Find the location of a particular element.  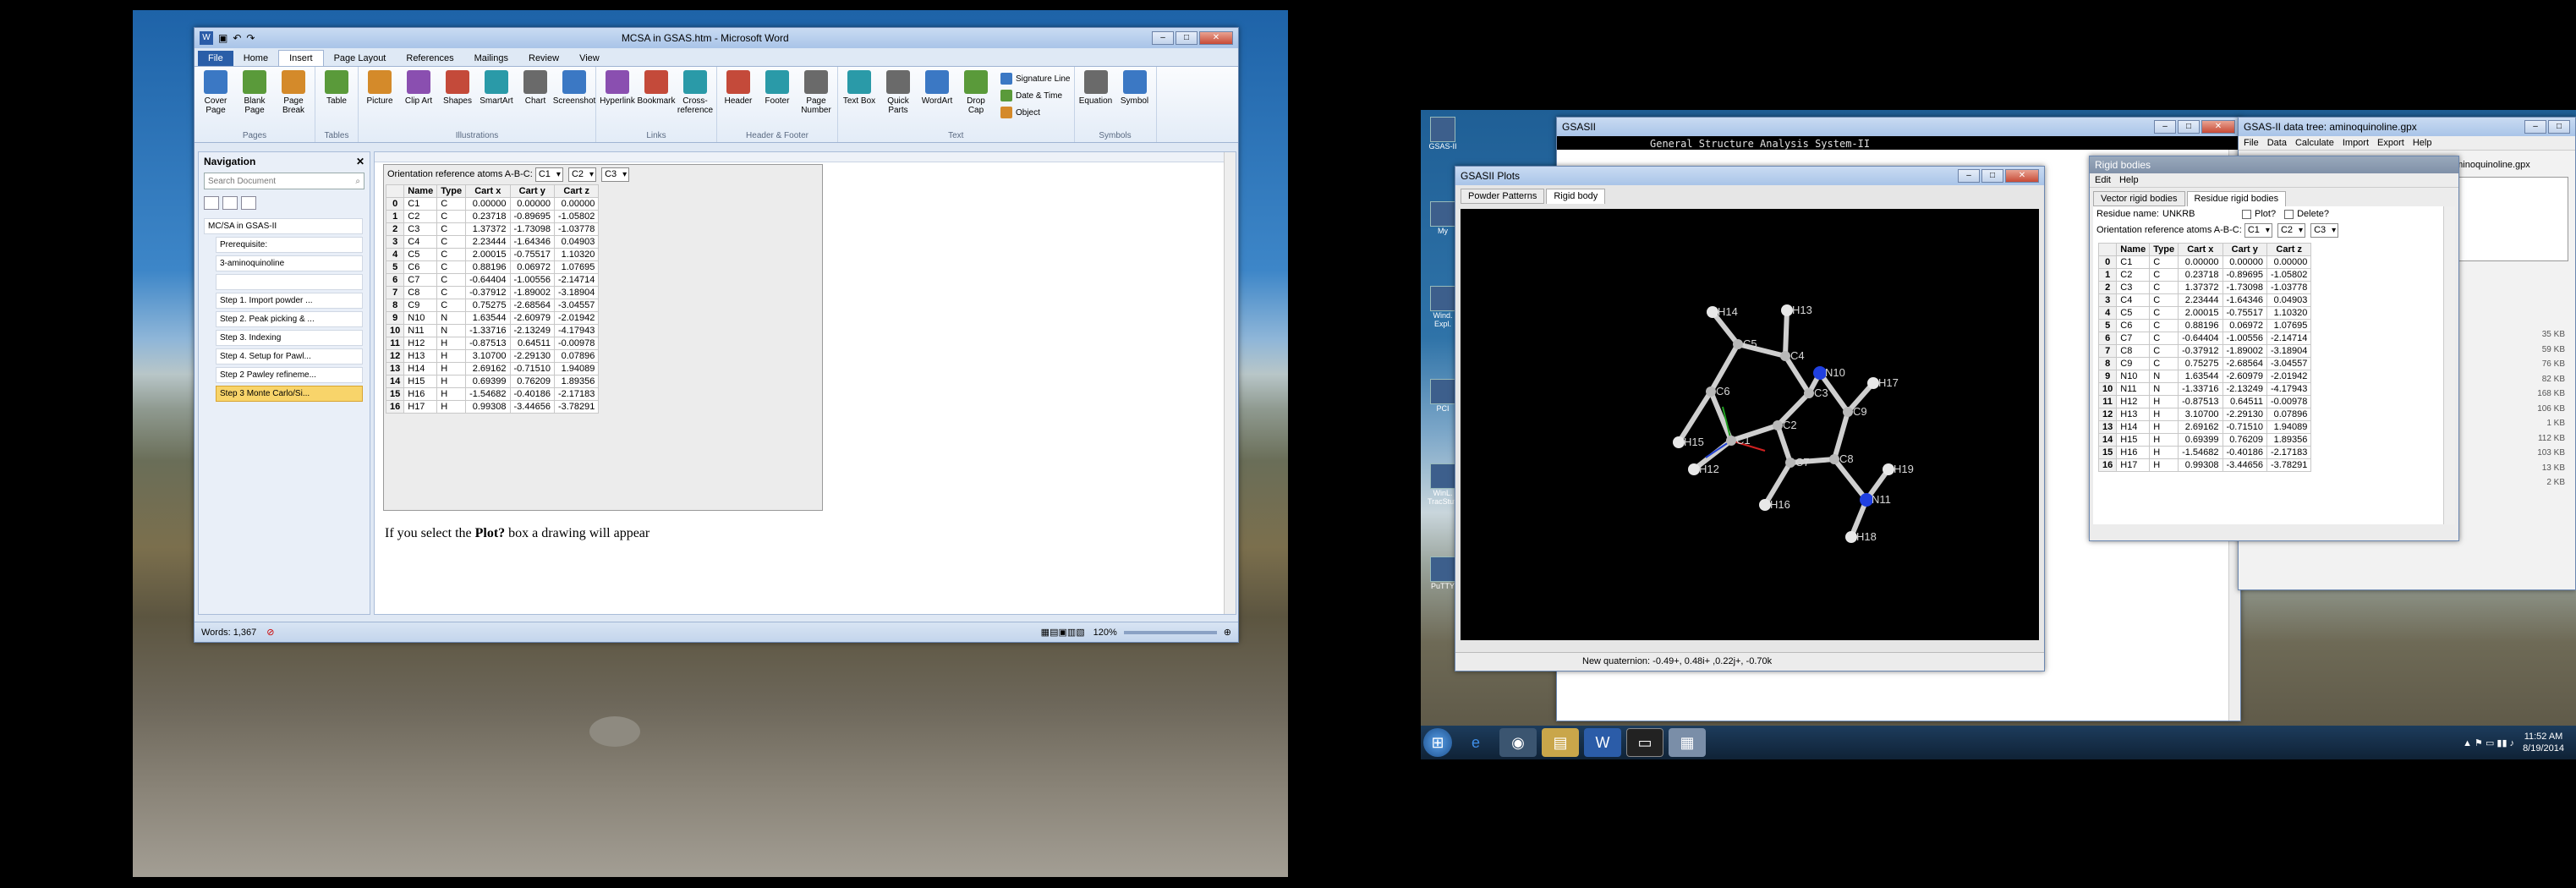

tab-home: Home is located at coordinates (255, 59).